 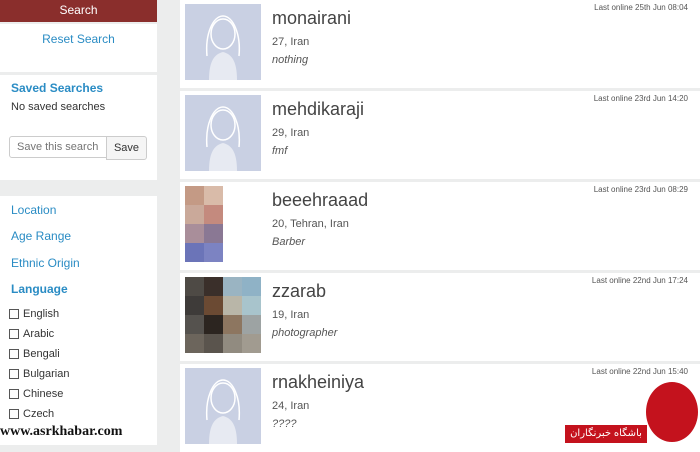 I want to click on language-option-chinese: Chinese, so click(x=36, y=394).